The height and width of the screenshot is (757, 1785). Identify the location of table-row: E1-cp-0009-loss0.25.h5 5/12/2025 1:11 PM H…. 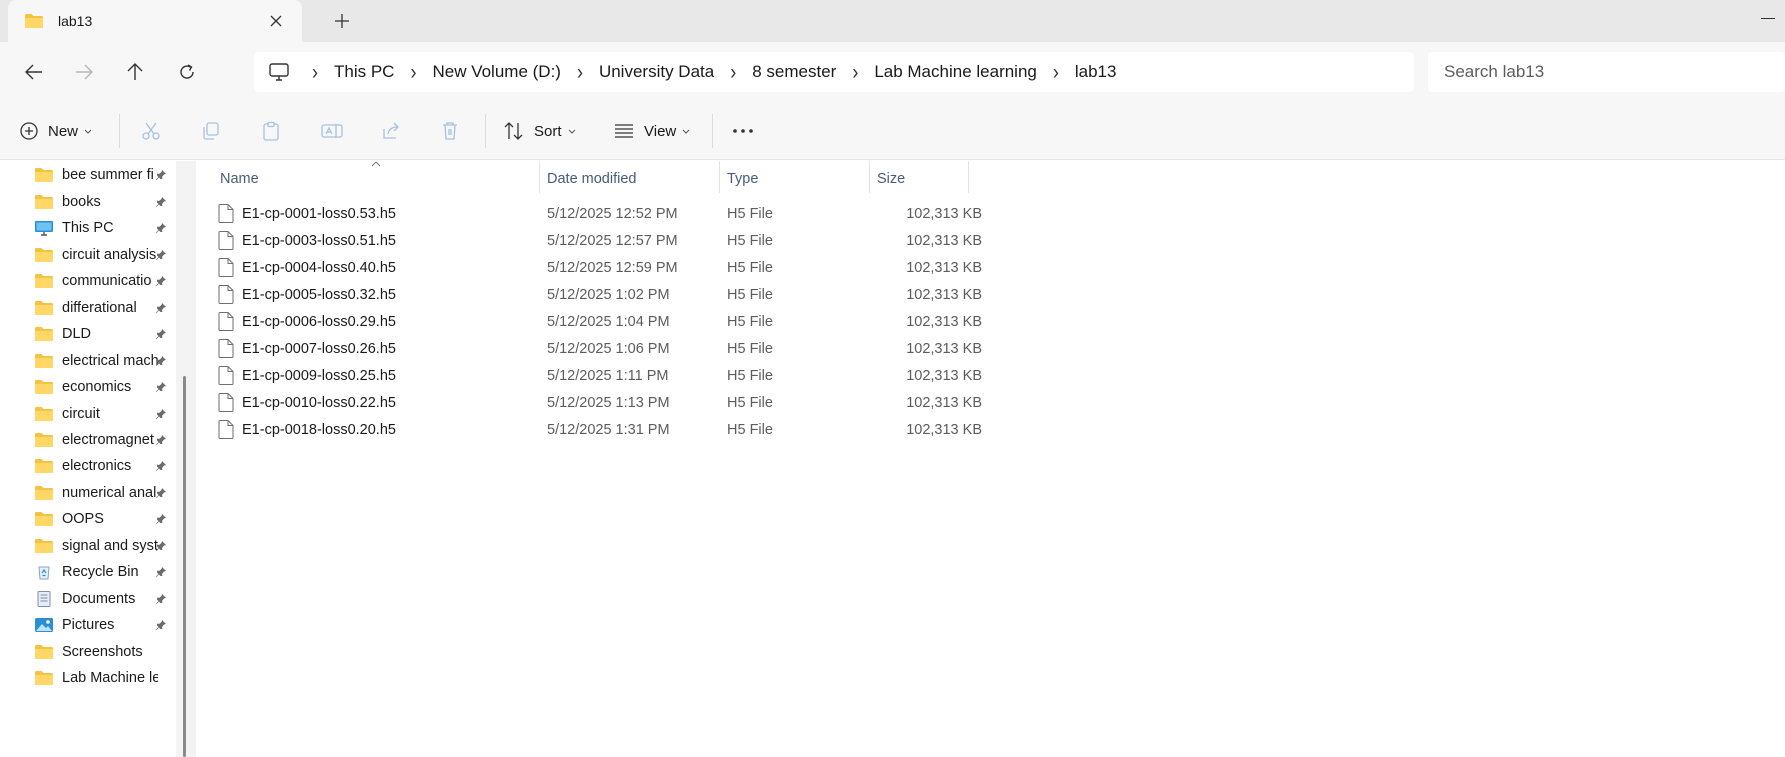
(693, 375).